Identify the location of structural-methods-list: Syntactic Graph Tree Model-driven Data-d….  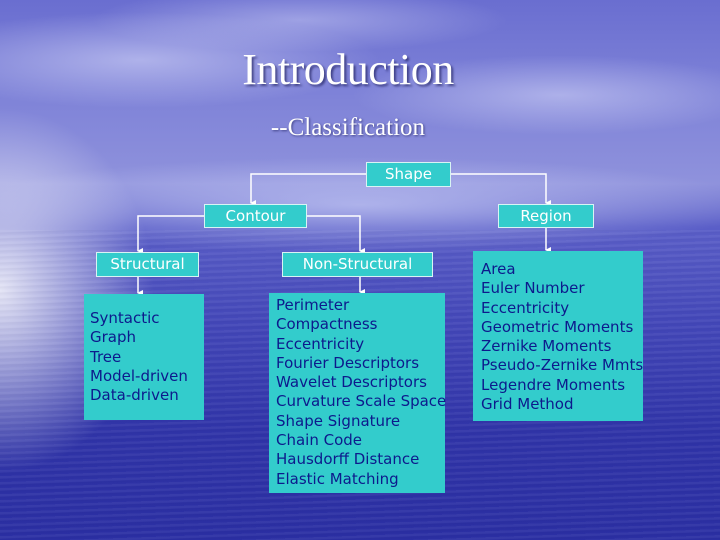
(144, 357).